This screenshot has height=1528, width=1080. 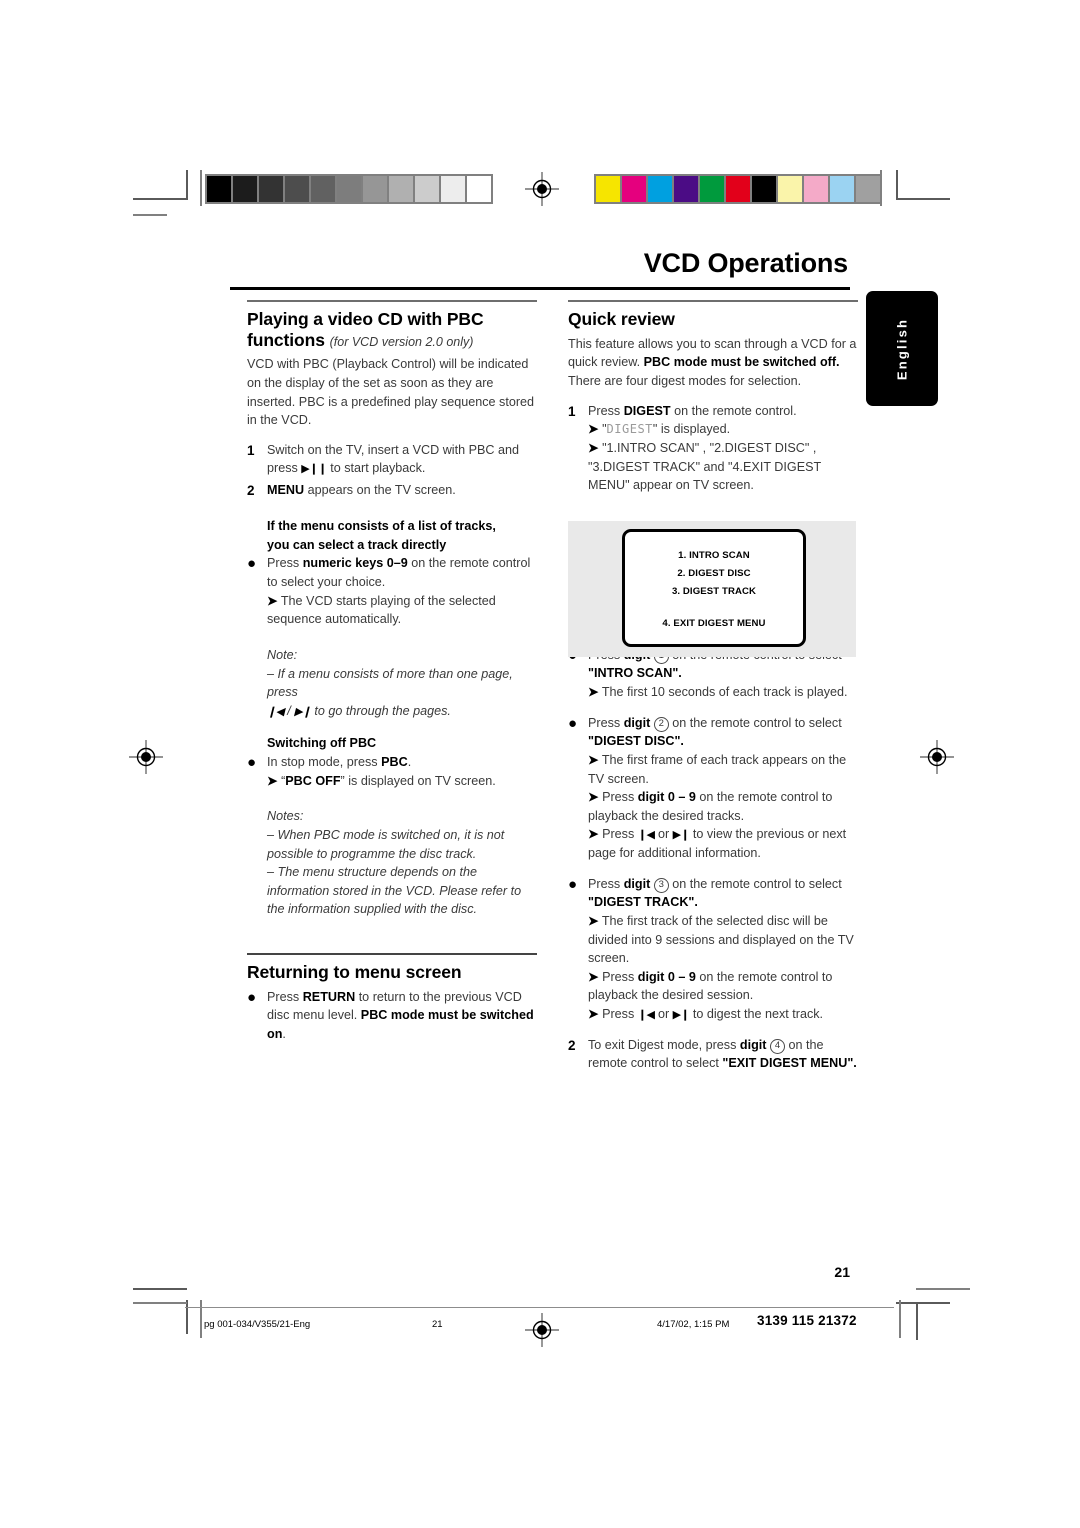 What do you see at coordinates (284, 1033) in the screenshot?
I see `return-end: .` at bounding box center [284, 1033].